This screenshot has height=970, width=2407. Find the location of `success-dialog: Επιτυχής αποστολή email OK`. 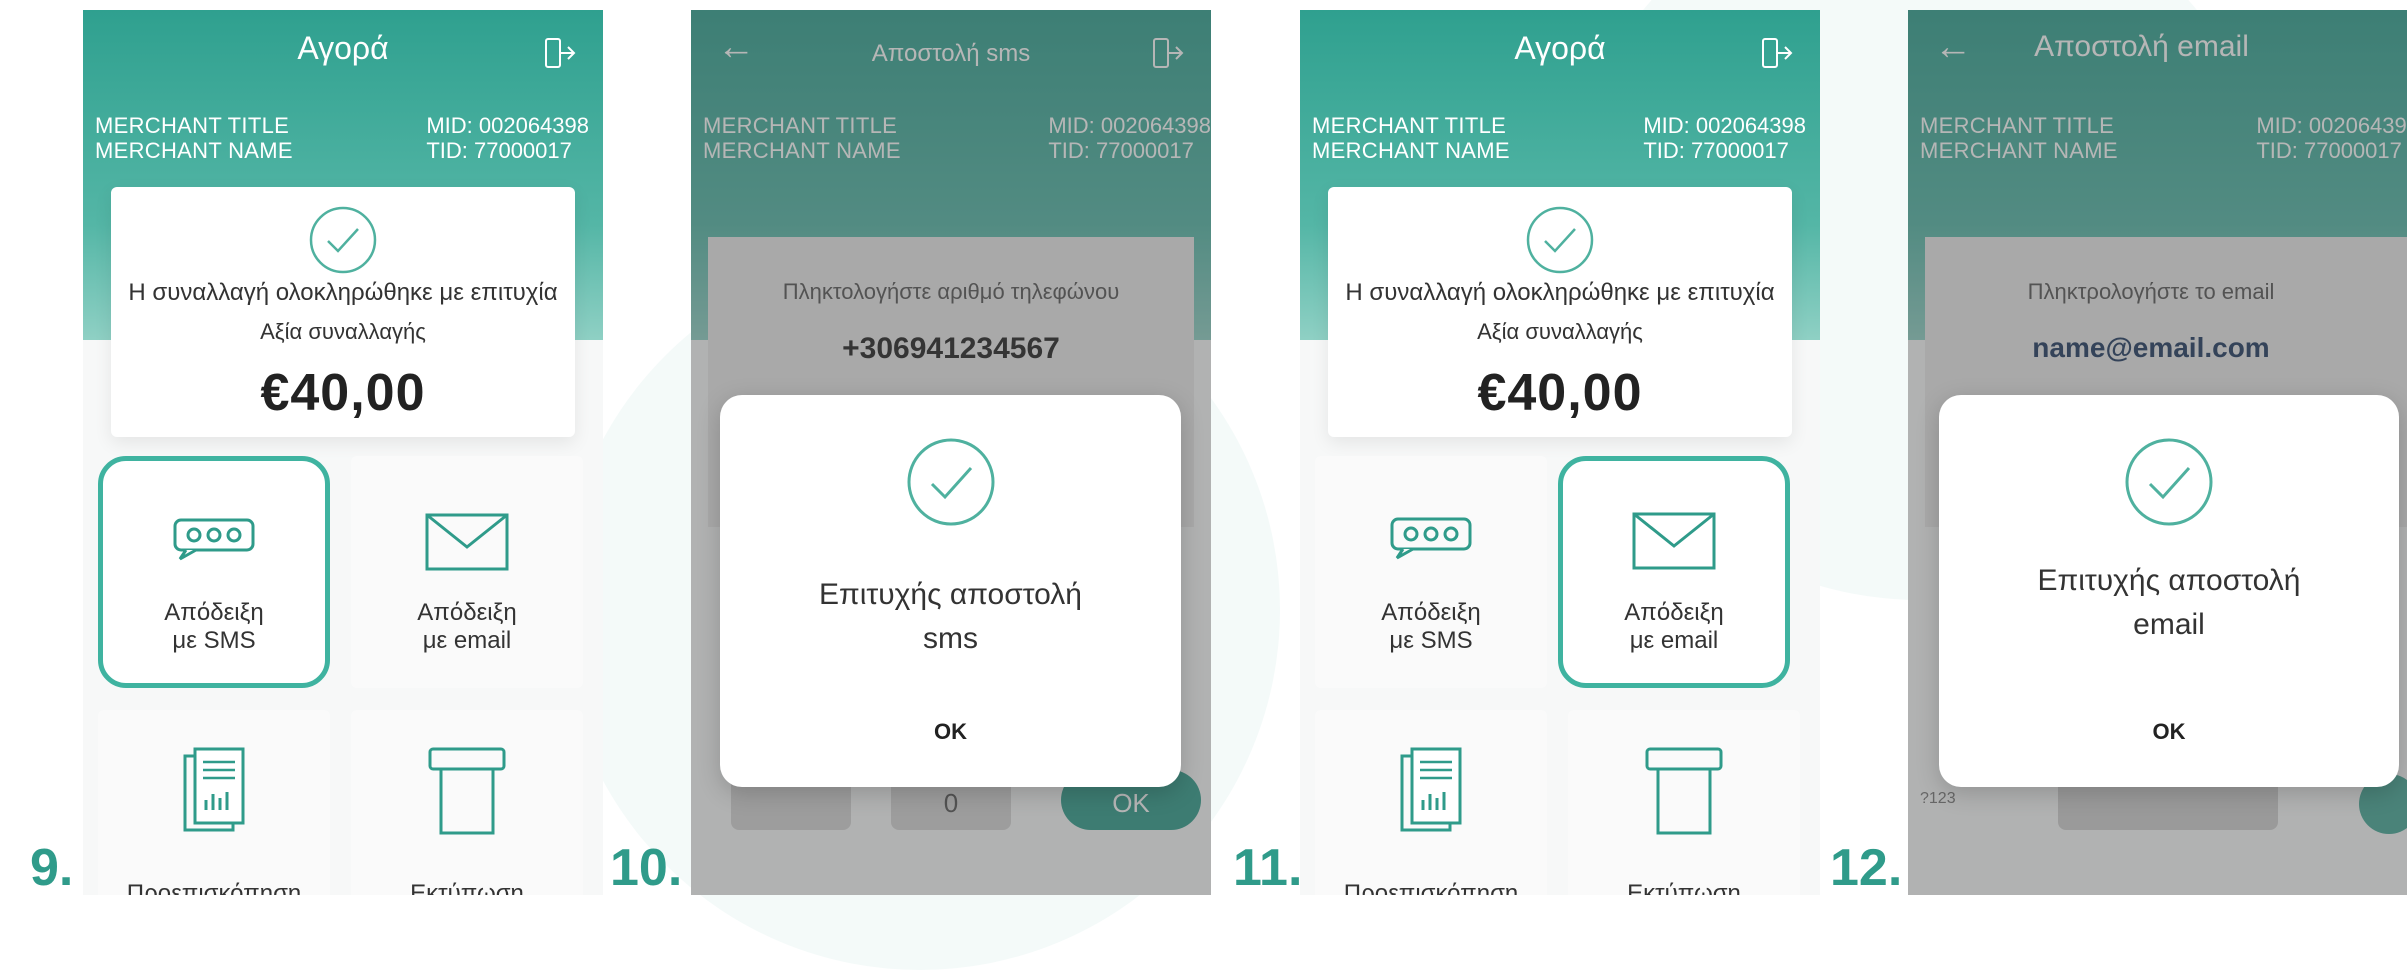

success-dialog: Επιτυχής αποστολή email OK is located at coordinates (2169, 591).